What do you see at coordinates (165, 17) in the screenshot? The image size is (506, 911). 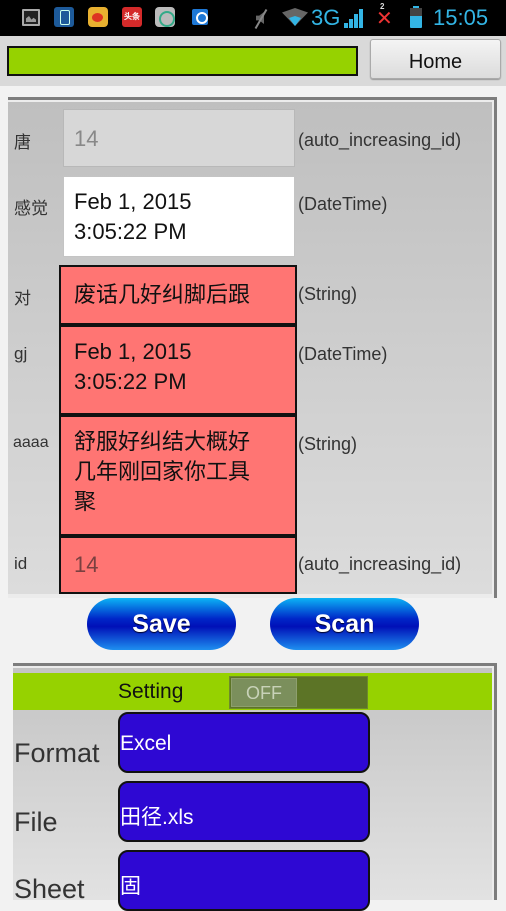 I see `app-icon` at bounding box center [165, 17].